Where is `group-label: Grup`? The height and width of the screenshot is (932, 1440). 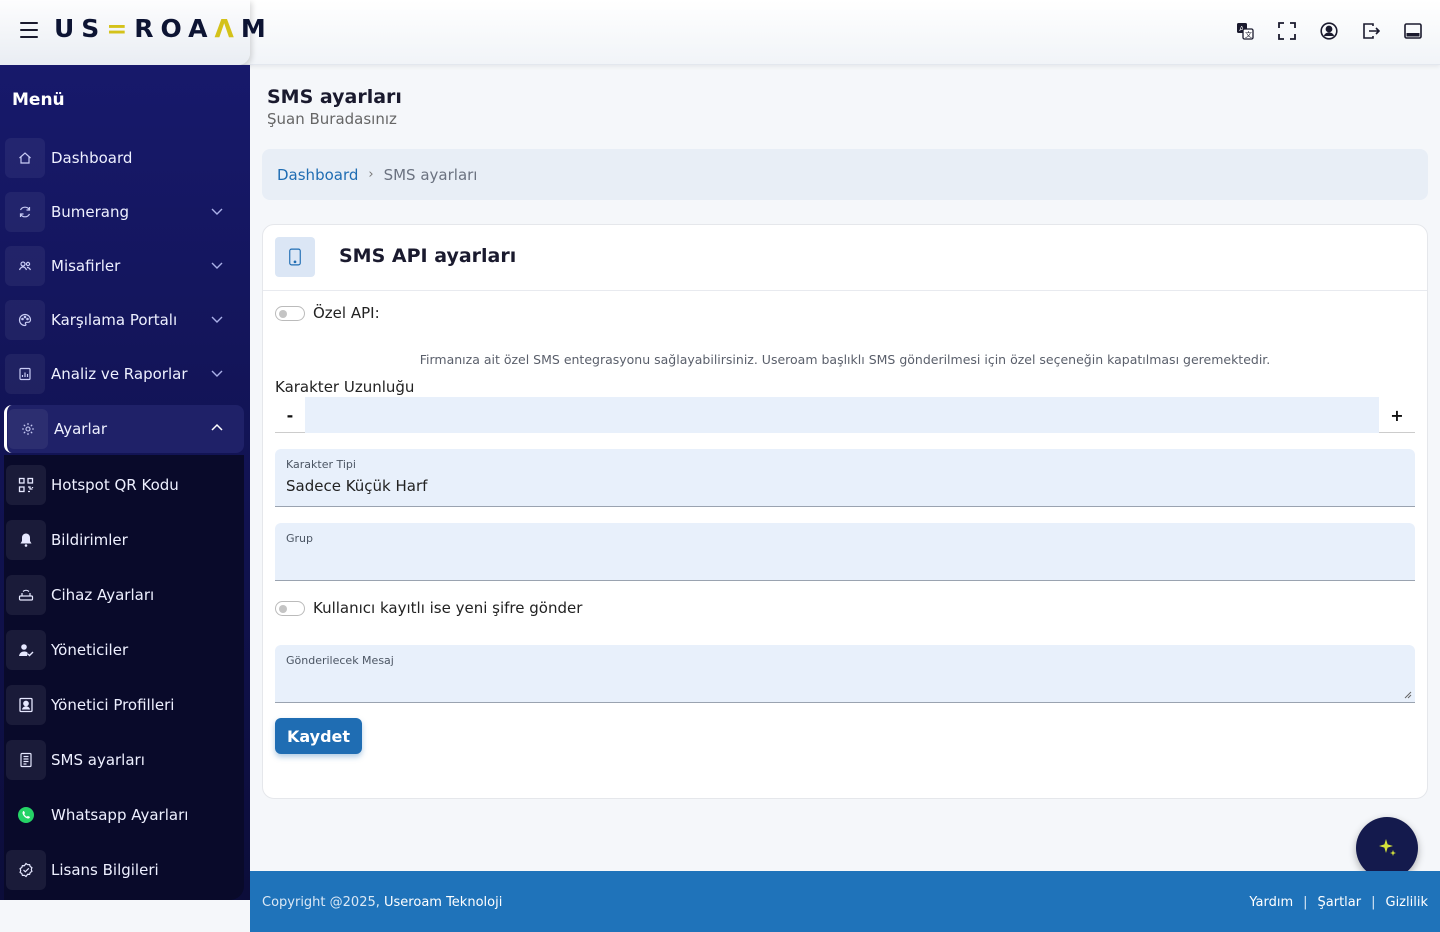
group-label: Grup is located at coordinates (300, 538).